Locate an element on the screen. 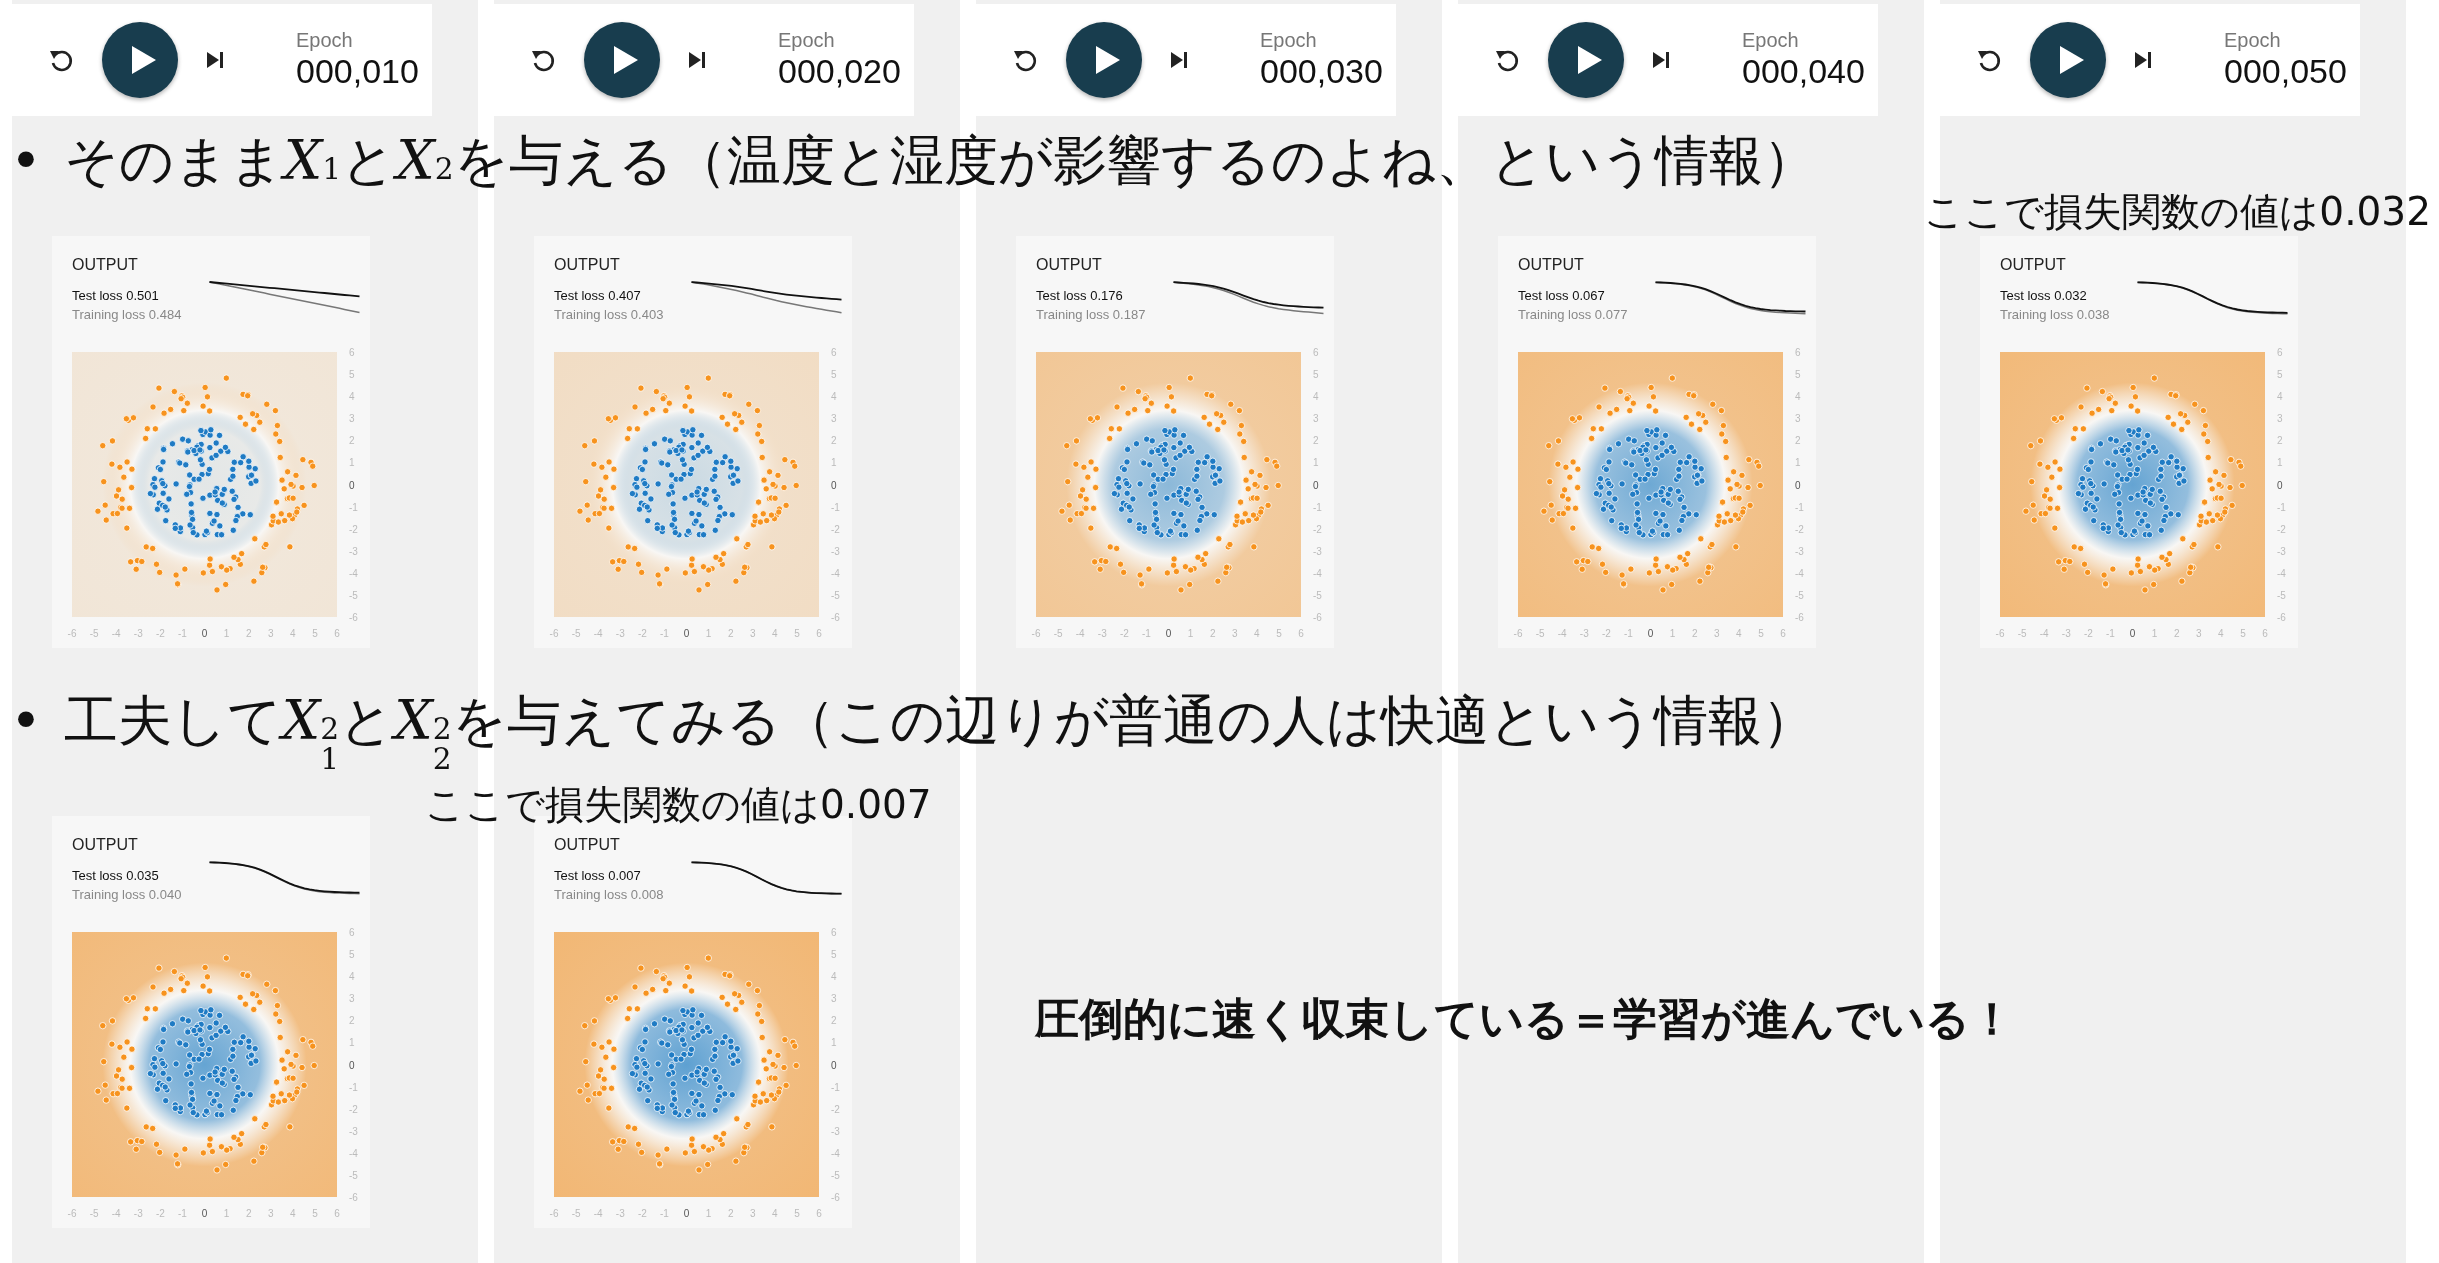 This screenshot has width=2439, height=1263. epoch-counter: 000,010 is located at coordinates (357, 71).